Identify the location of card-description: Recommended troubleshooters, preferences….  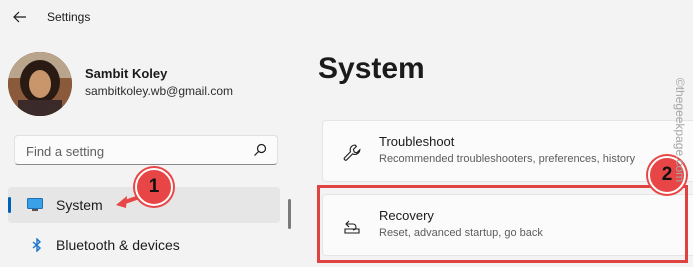
(507, 159).